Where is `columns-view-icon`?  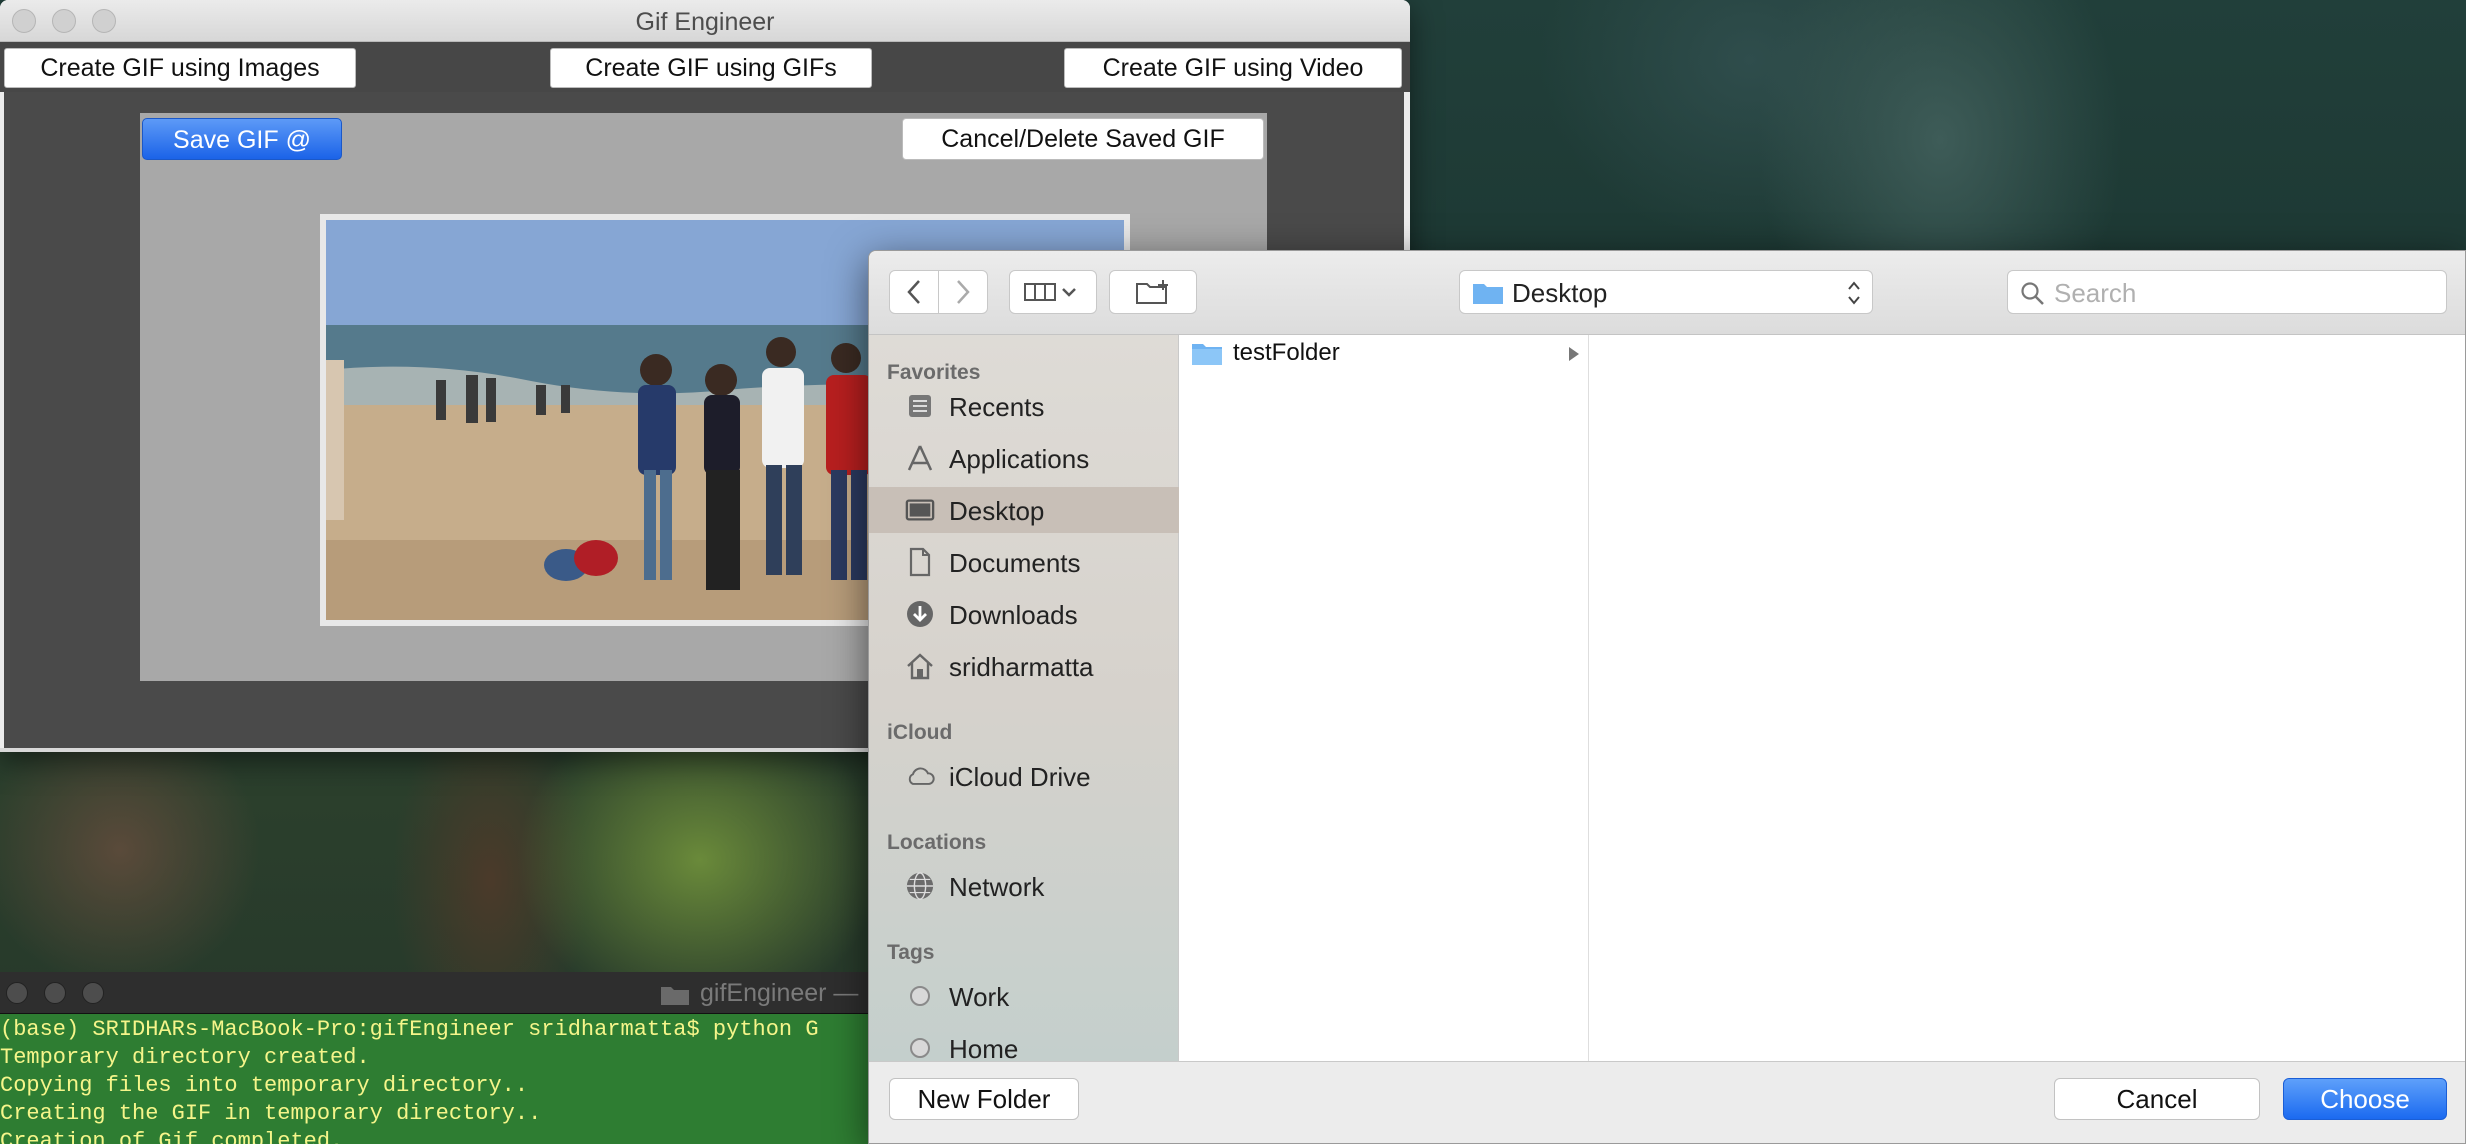
columns-view-icon is located at coordinates (1050, 292).